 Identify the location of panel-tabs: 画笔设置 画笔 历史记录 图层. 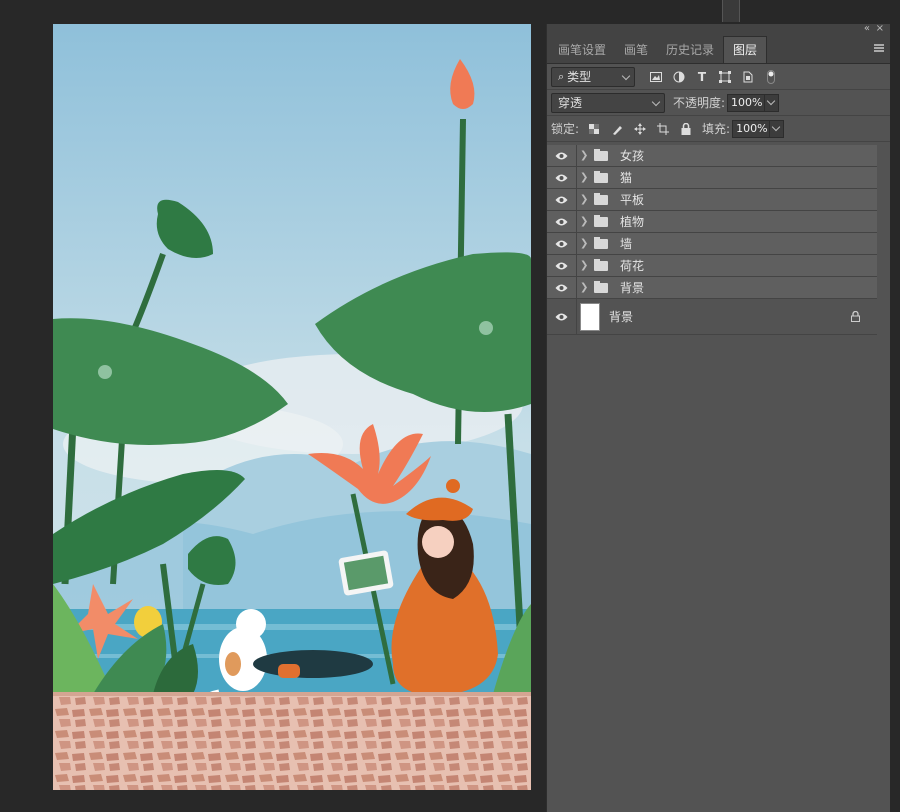
(718, 50).